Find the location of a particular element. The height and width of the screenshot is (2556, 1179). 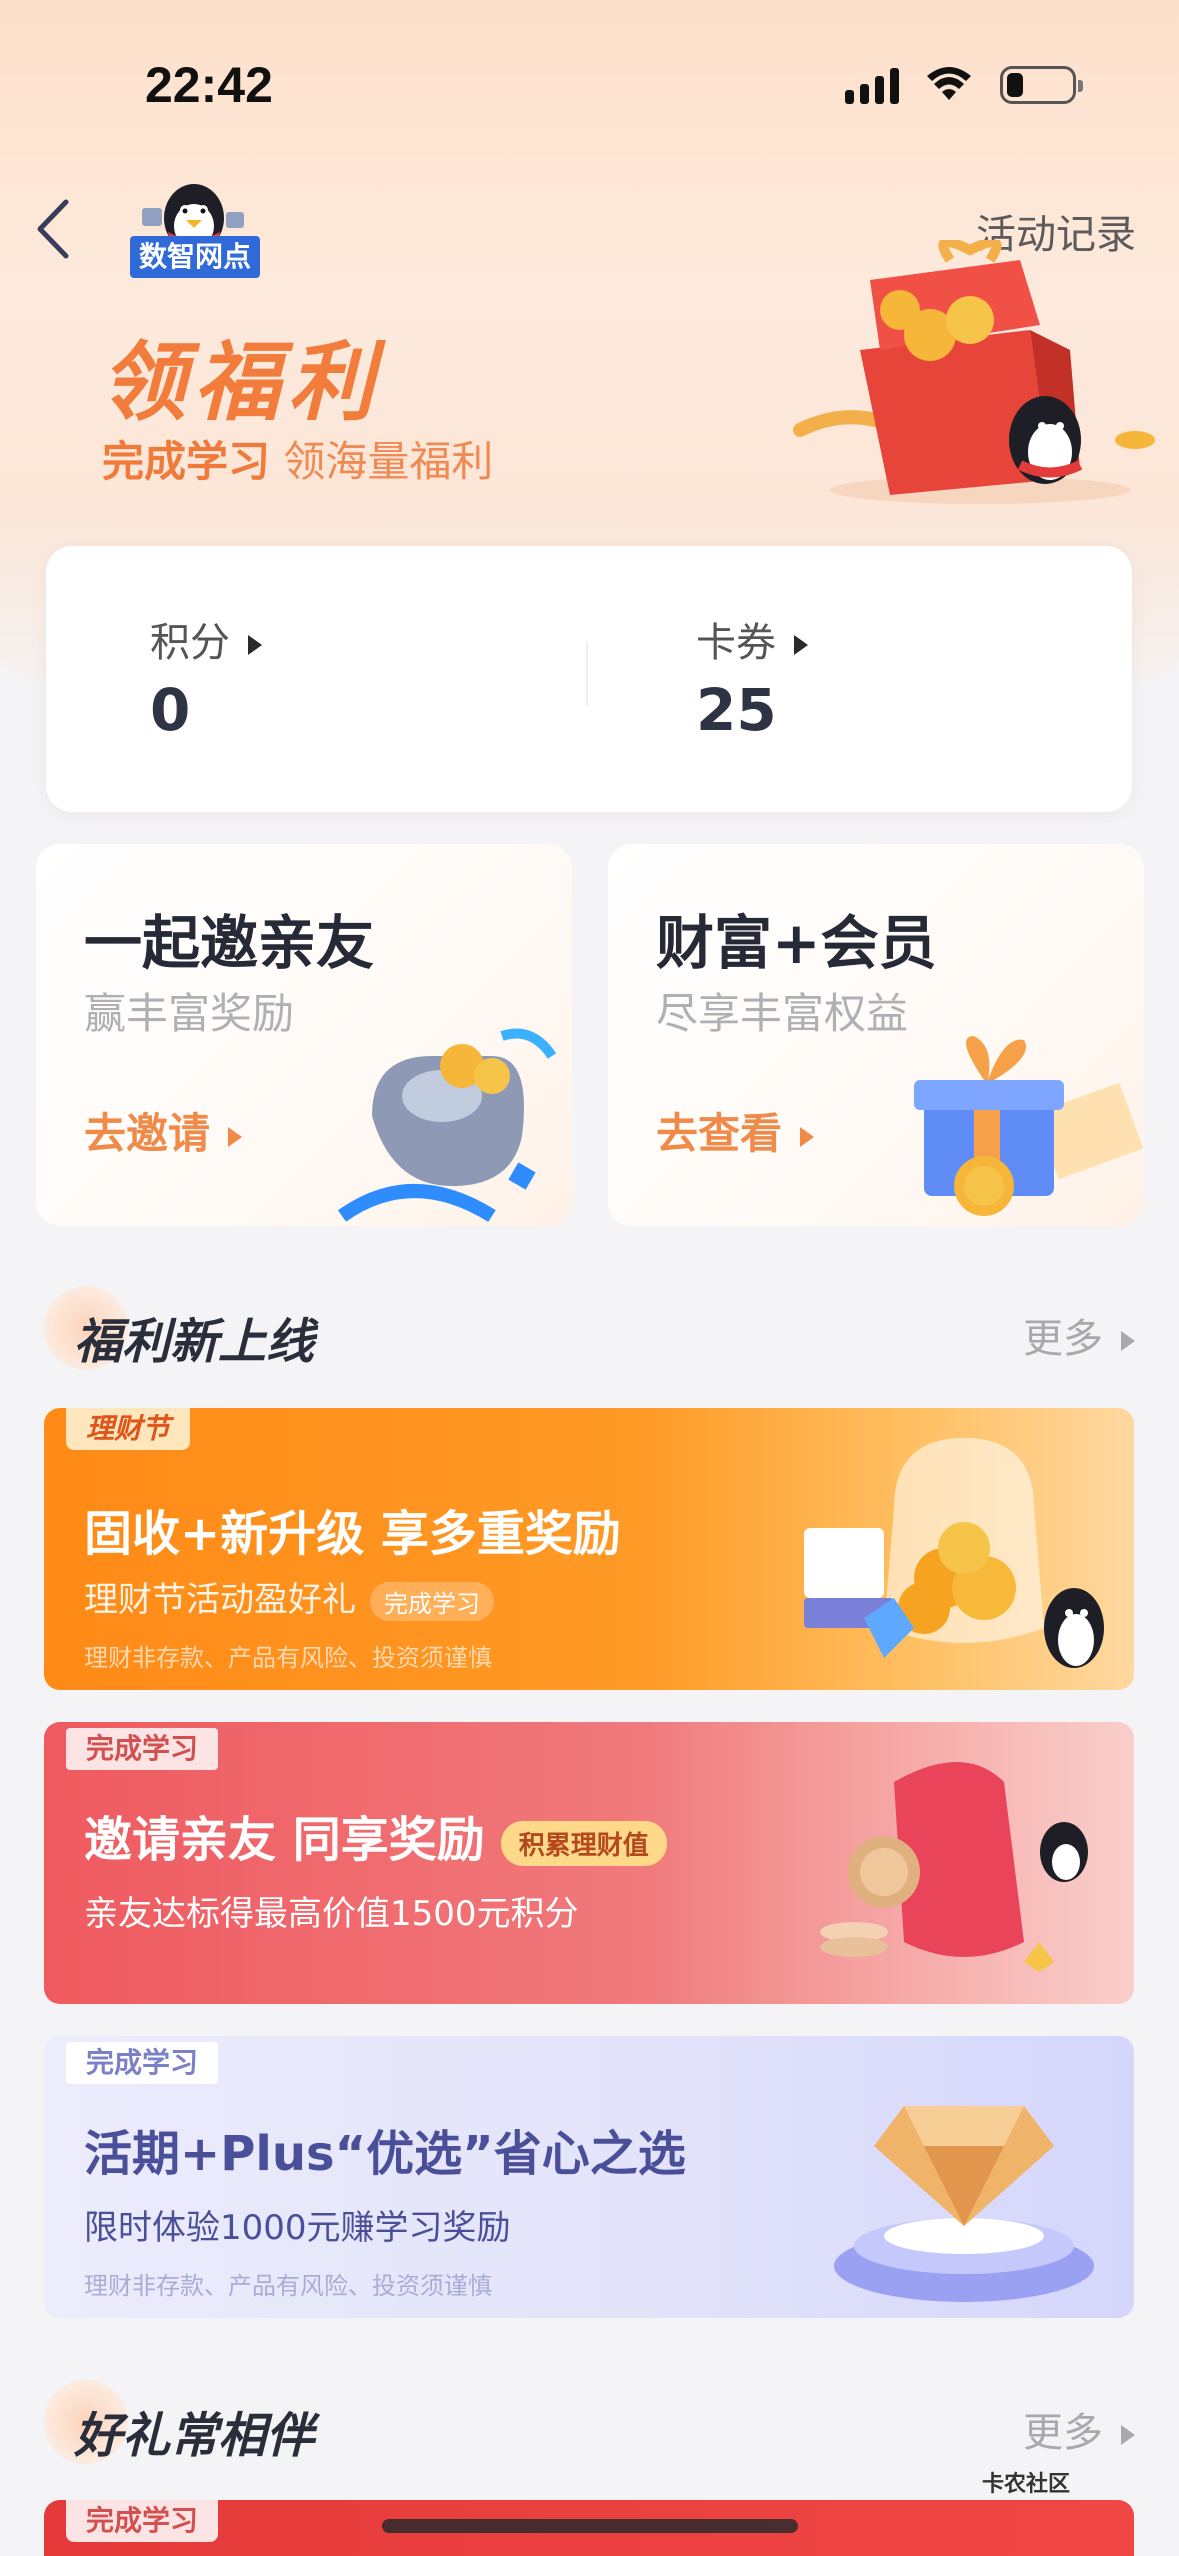

points-card: 积分 0 卡券 25 is located at coordinates (589, 679).